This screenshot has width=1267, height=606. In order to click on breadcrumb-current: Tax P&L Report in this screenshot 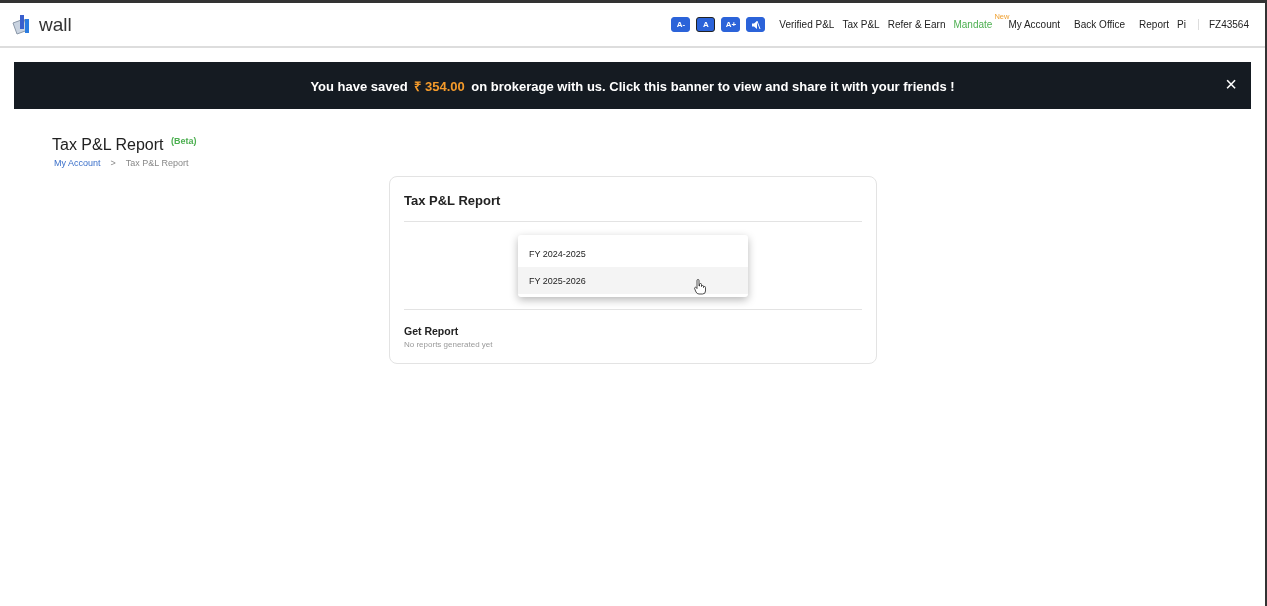, I will do `click(157, 163)`.